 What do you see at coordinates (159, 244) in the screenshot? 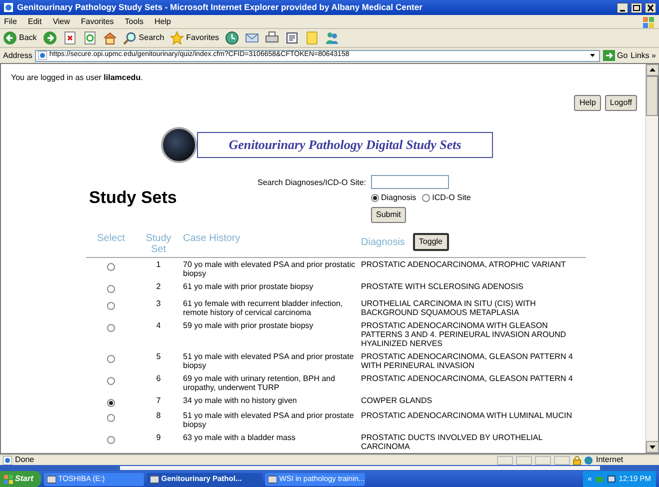
I see `column-header: Study Set` at bounding box center [159, 244].